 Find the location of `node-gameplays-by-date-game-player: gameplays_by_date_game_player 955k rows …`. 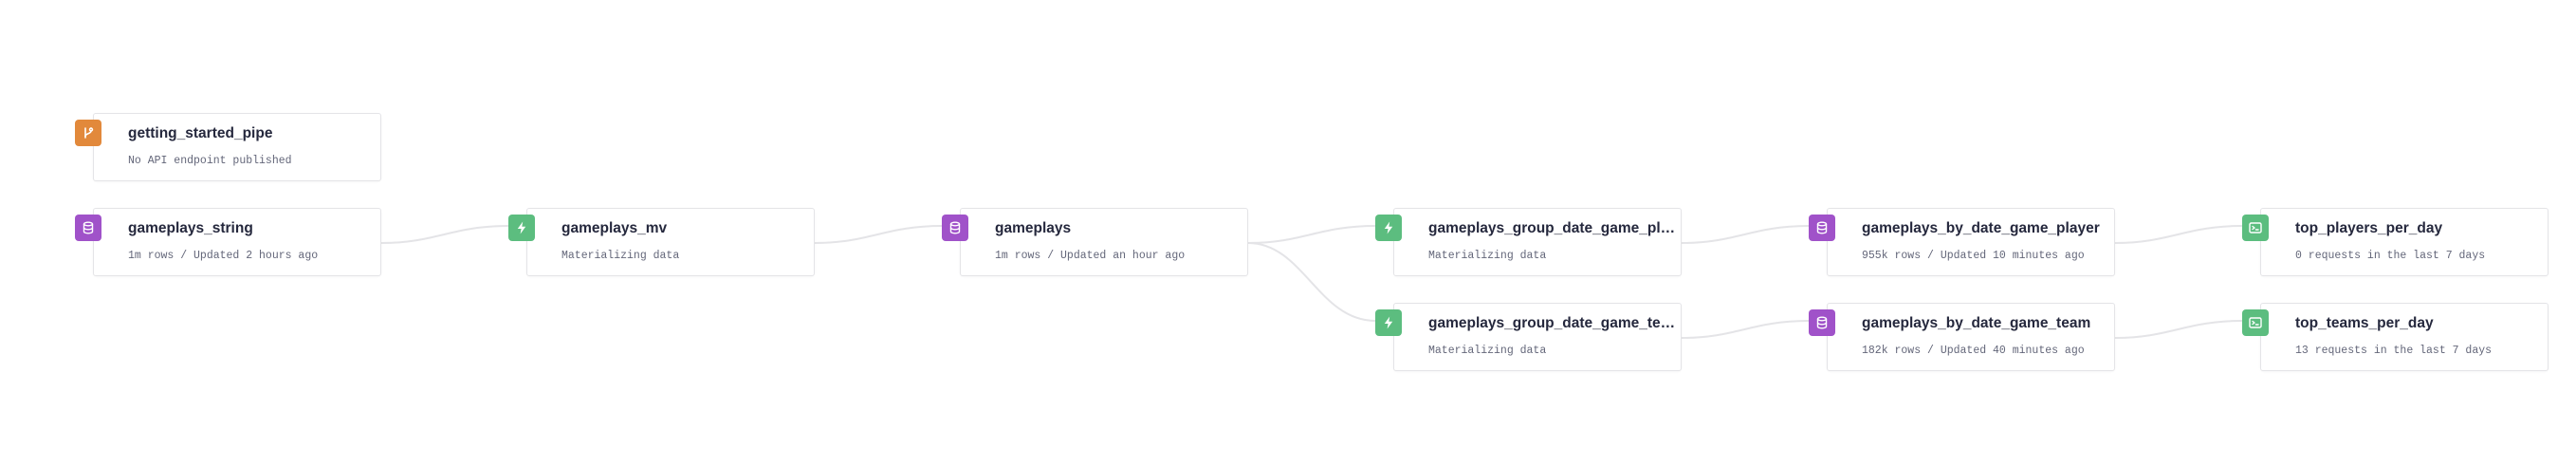

node-gameplays-by-date-game-player: gameplays_by_date_game_player 955k rows … is located at coordinates (1962, 242).